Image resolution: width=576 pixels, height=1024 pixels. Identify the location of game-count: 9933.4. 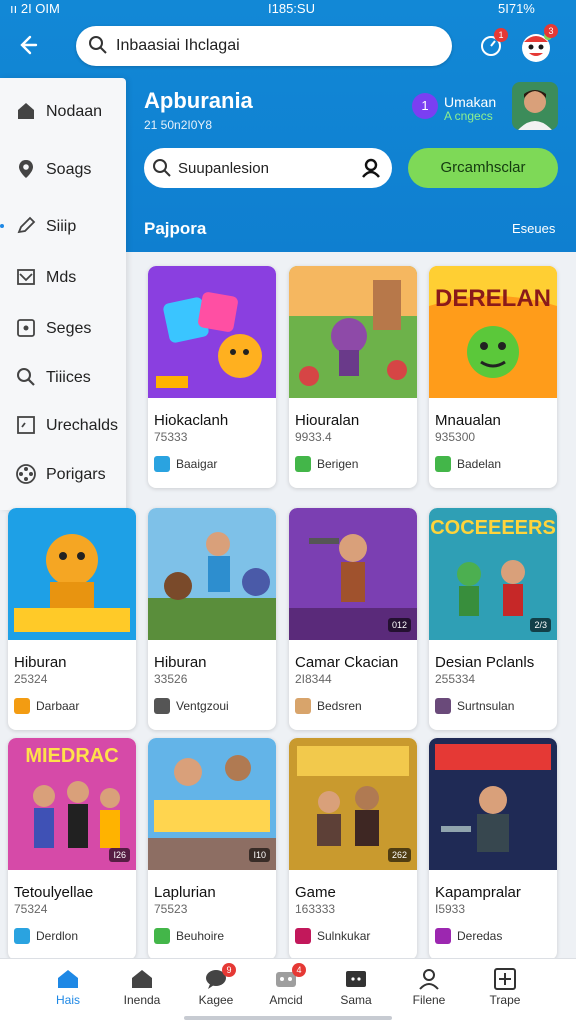
(313, 437).